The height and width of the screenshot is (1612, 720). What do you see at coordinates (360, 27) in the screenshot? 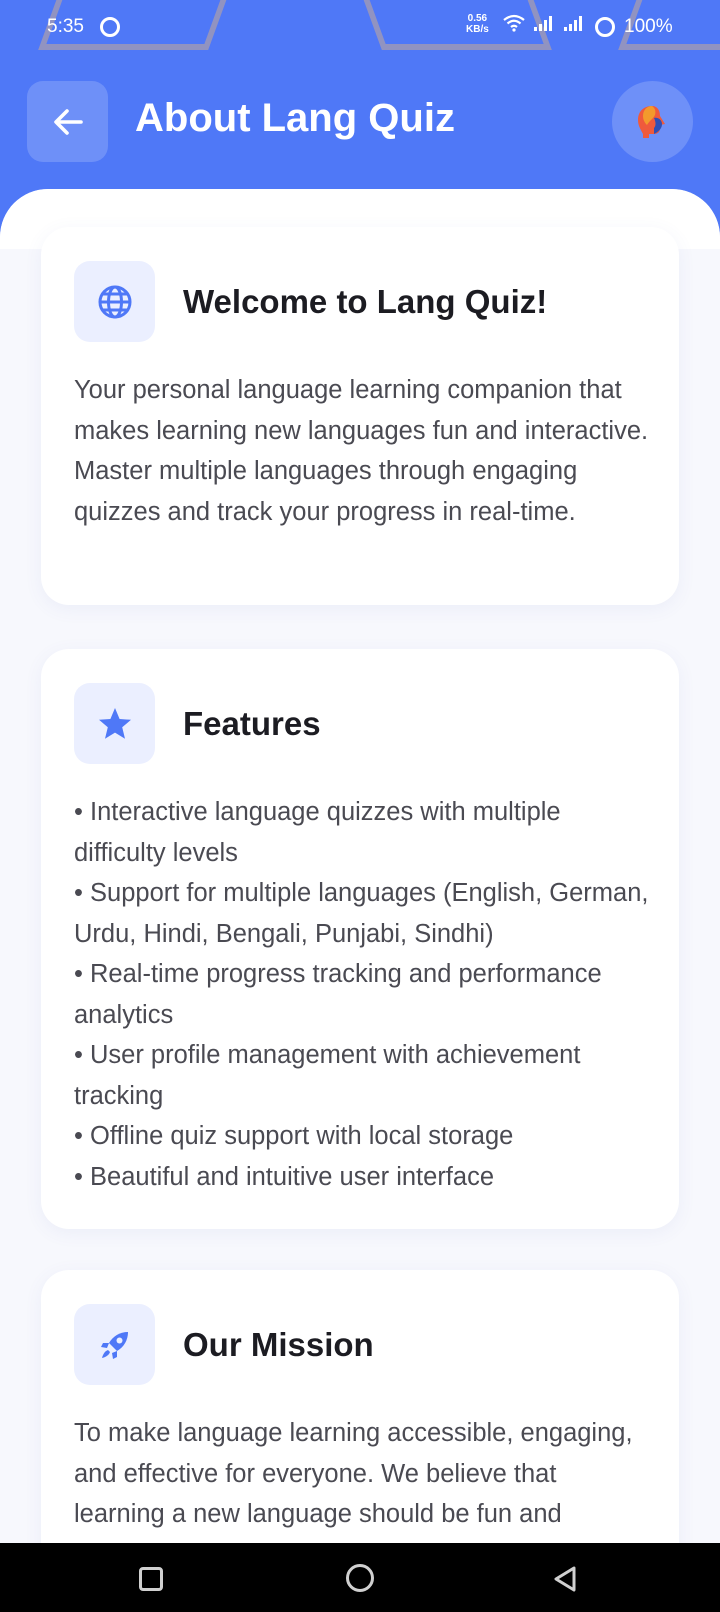
I see `status-bar: 5:35 0.56 KB/s 100%` at bounding box center [360, 27].